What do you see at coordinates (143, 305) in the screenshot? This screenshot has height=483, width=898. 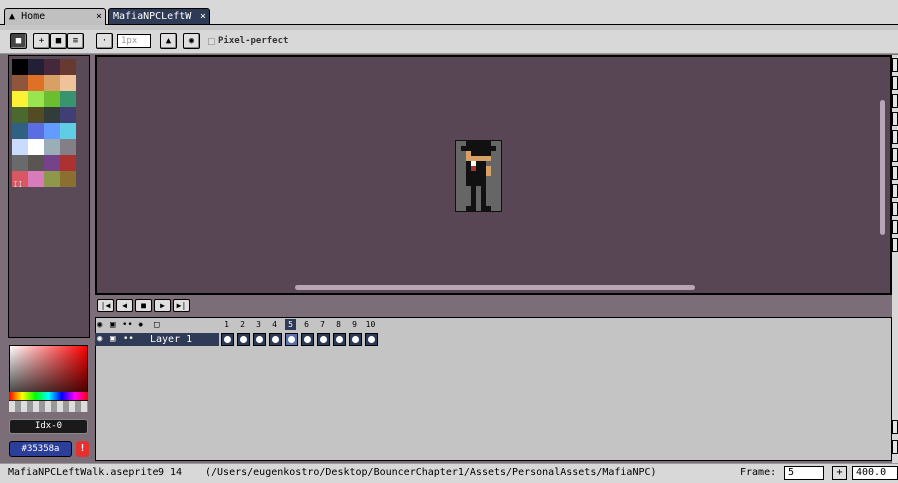 I see `play-icon: ■` at bounding box center [143, 305].